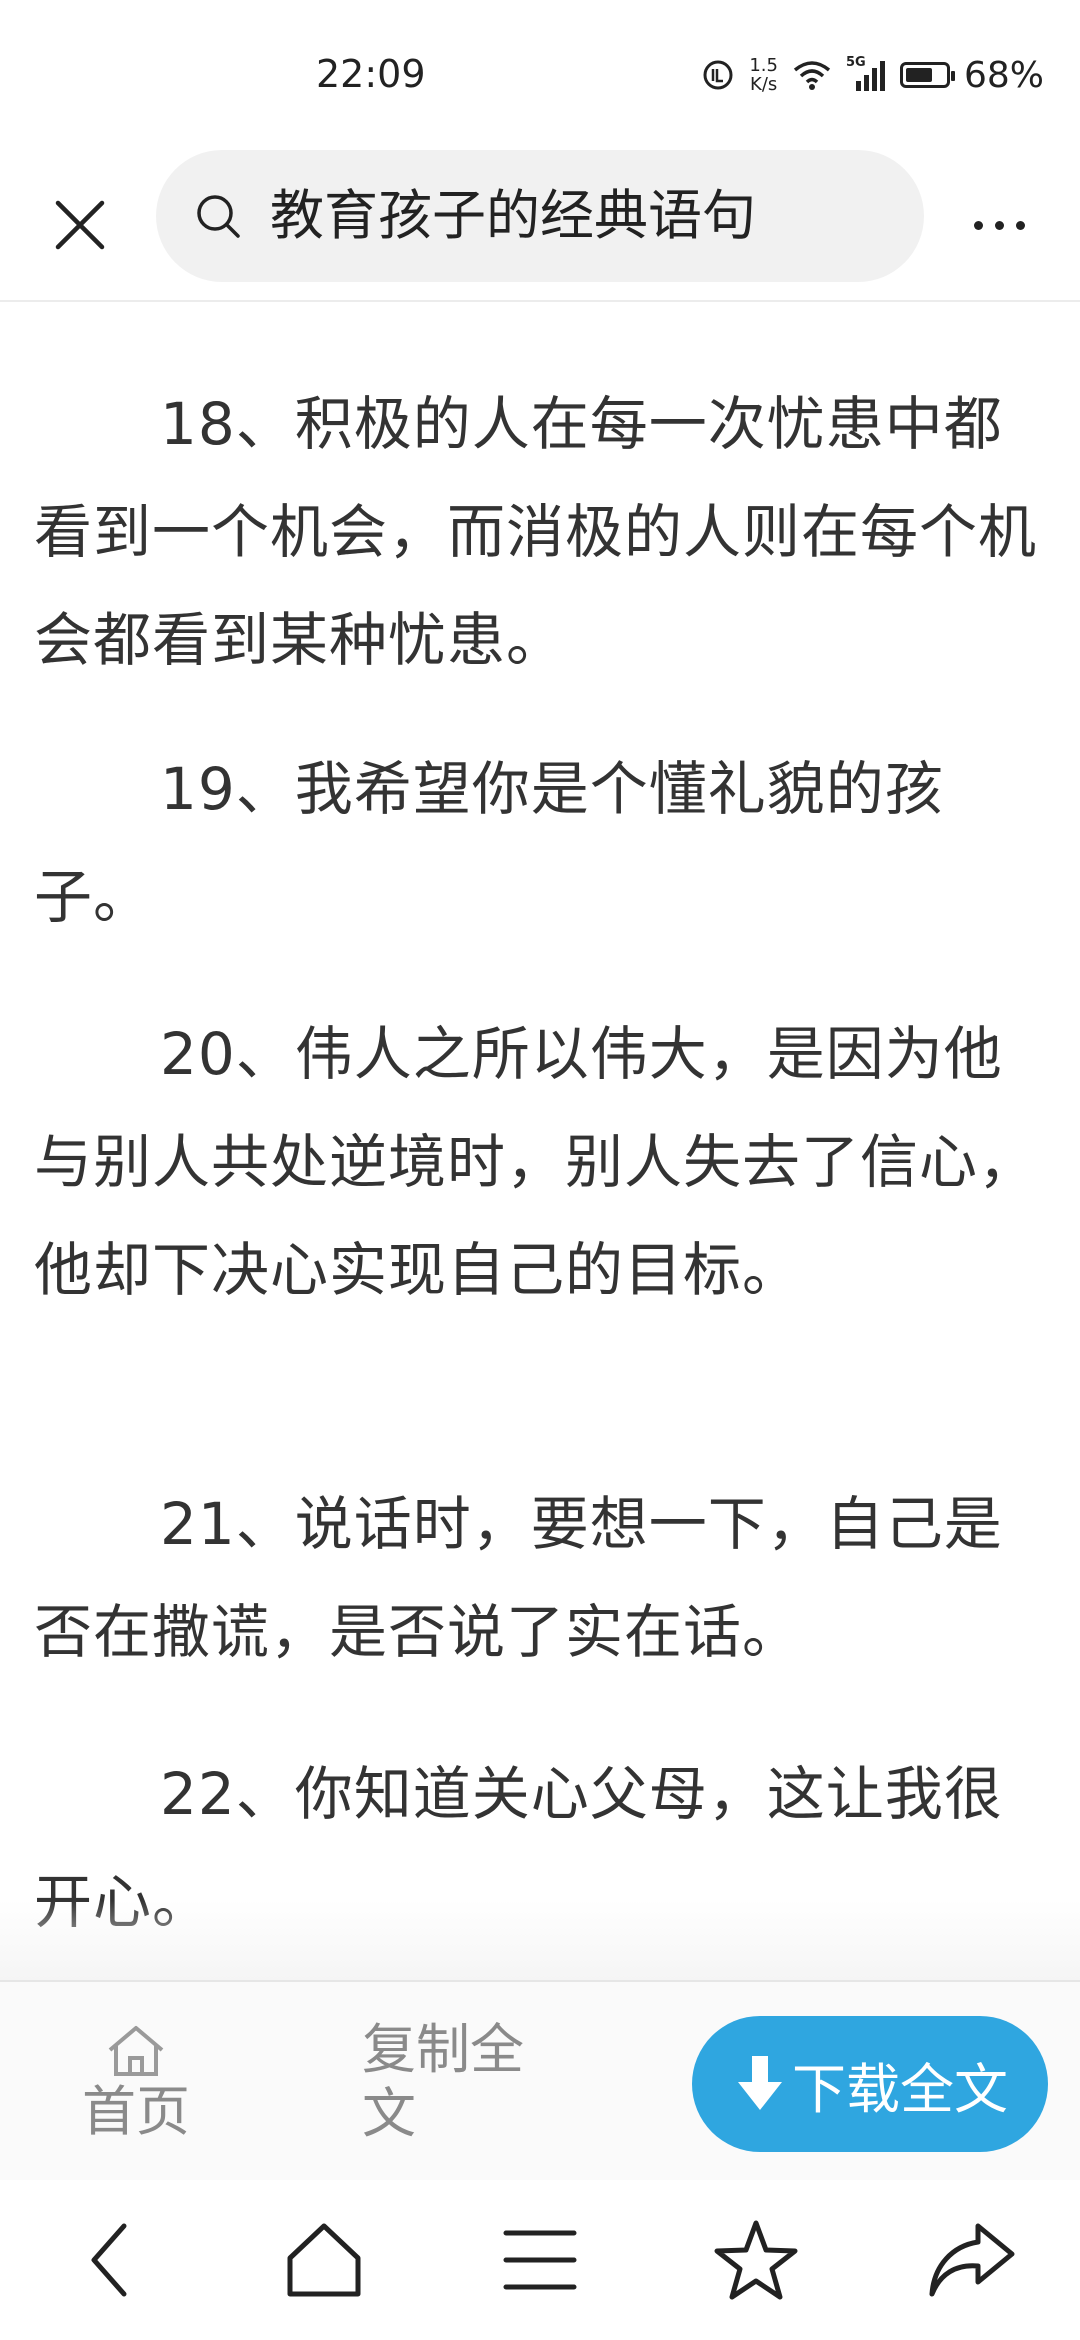 The width and height of the screenshot is (1080, 2340). I want to click on download-arrow-icon, so click(760, 2083).